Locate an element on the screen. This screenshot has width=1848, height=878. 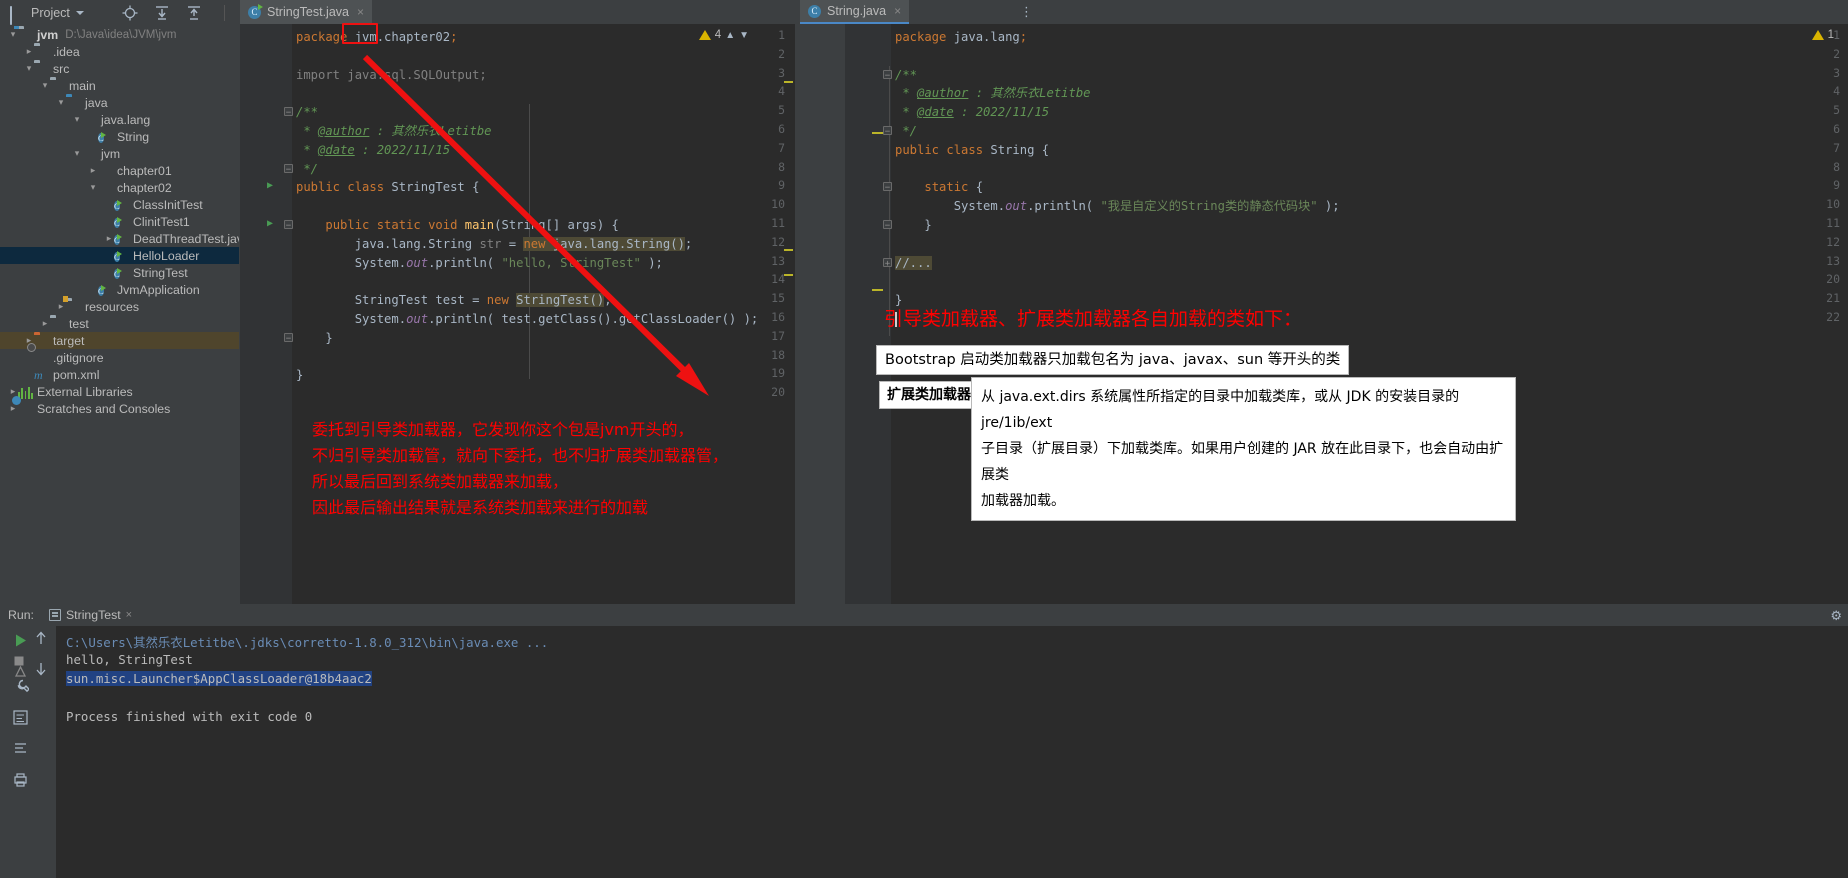
tree-item-stringtest: C StringTest is located at coordinates (119, 272).